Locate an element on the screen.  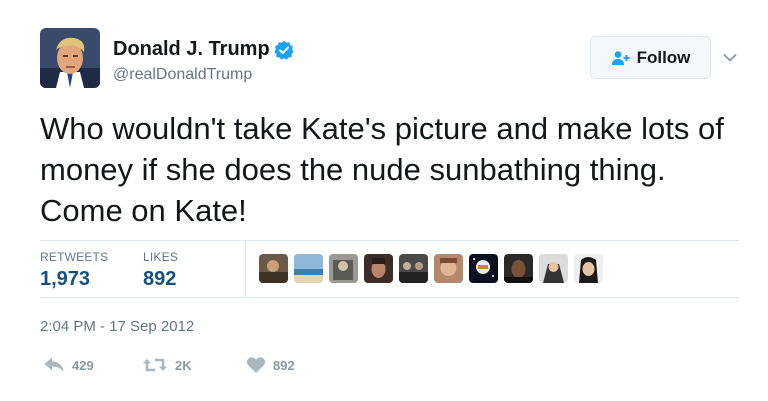
user-name-row: Donald J. Trump is located at coordinates (203, 49).